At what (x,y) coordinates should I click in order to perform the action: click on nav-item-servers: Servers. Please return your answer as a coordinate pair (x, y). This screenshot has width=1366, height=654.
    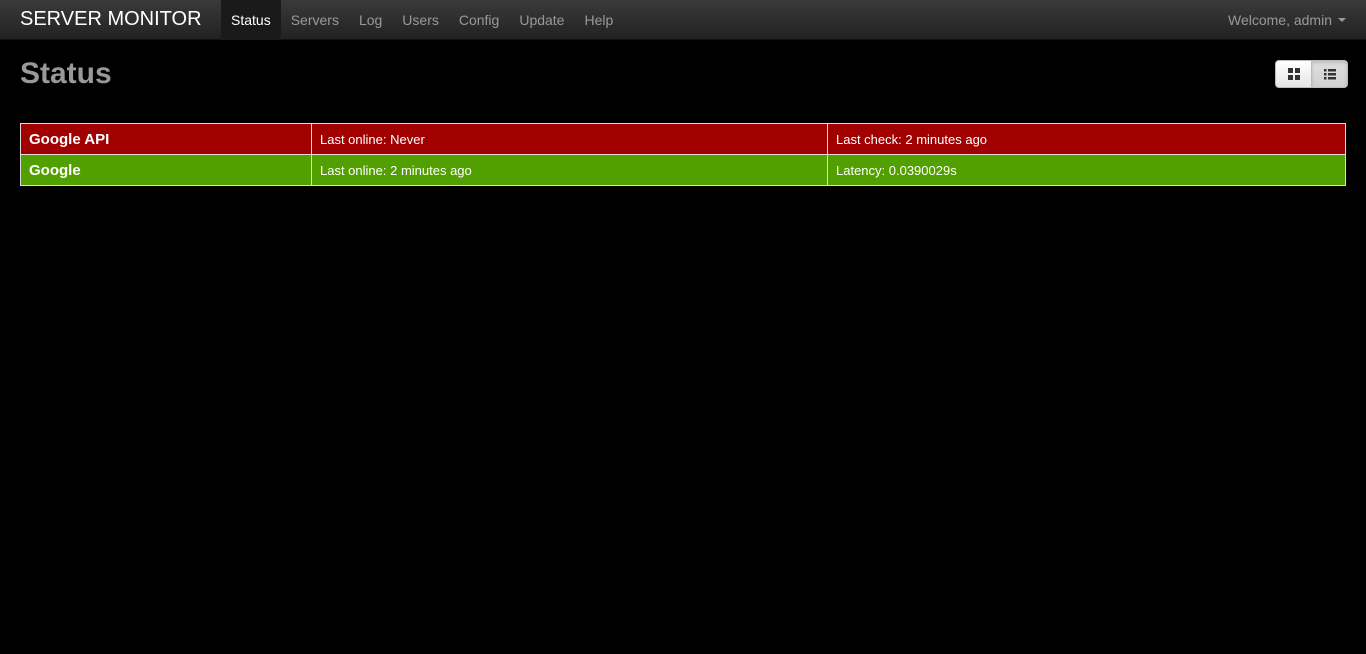
    Looking at the image, I should click on (315, 20).